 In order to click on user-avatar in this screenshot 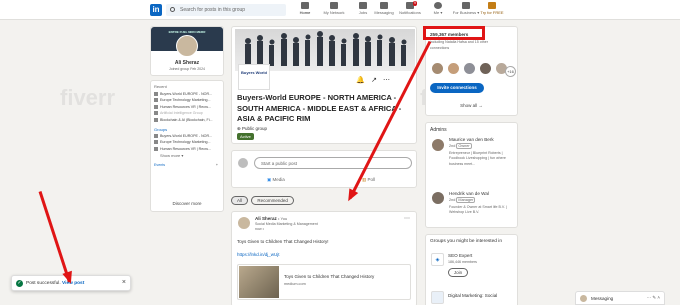, I will do `click(243, 163)`.